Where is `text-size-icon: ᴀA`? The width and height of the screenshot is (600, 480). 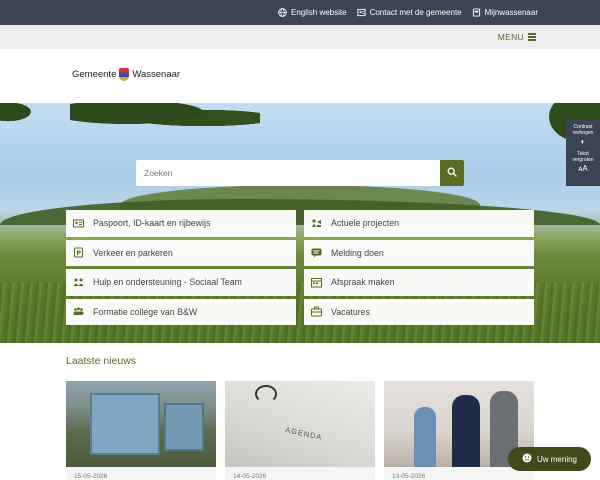
text-size-icon: ᴀA is located at coordinates (583, 168).